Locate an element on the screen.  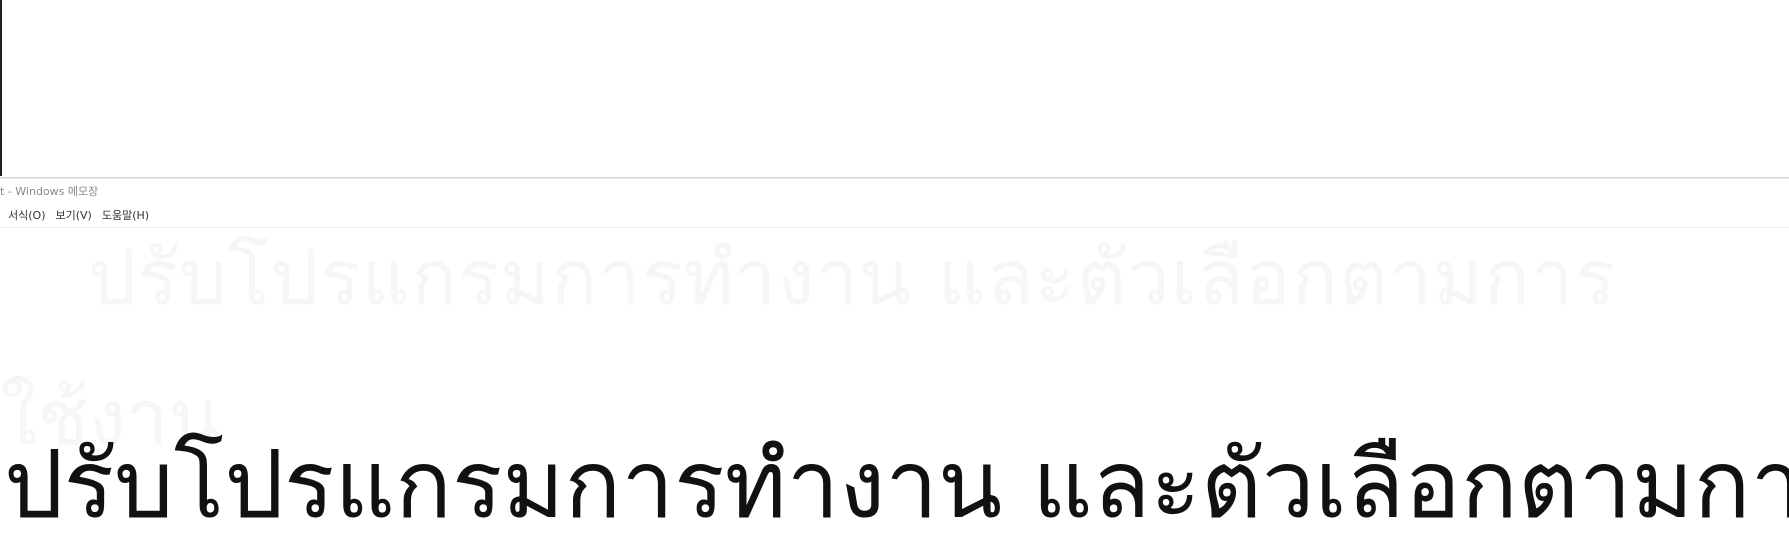
faint-text-line-1: ปรับโปรแกรมการทำงาน และตัวเลือกตามการ is located at coordinates (852, 277).